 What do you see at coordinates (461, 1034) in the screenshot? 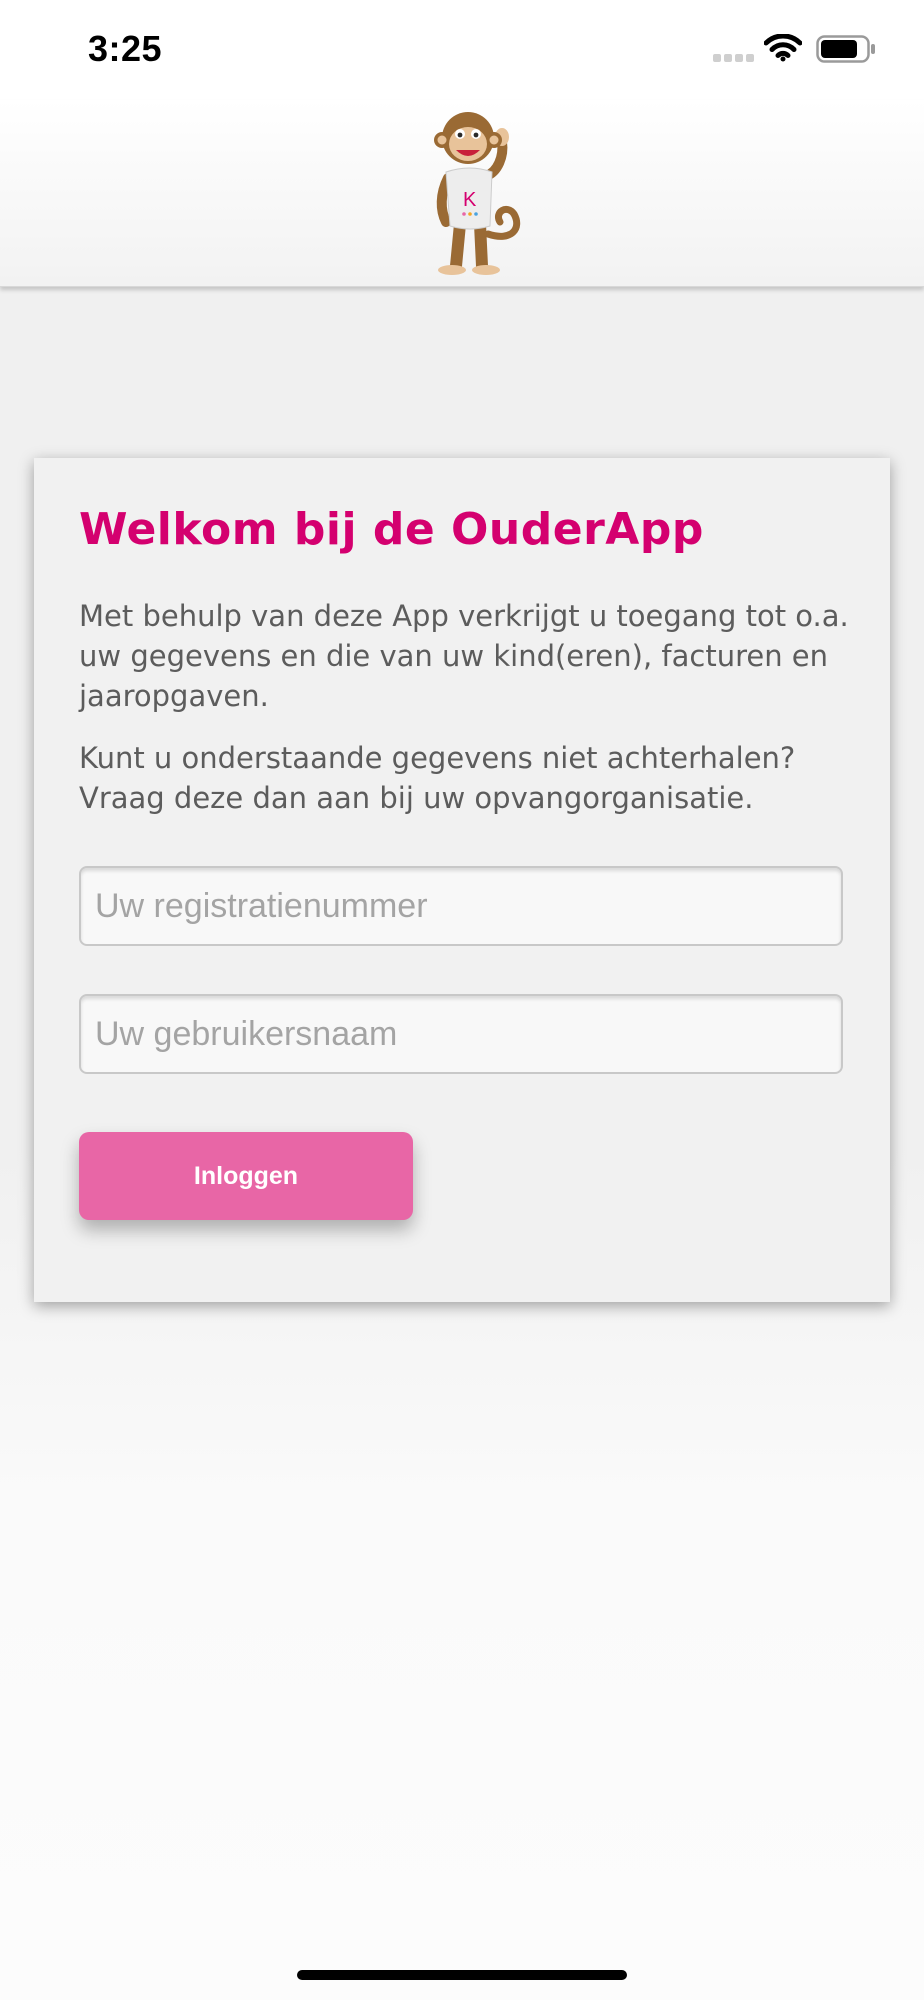
I see `username-input` at bounding box center [461, 1034].